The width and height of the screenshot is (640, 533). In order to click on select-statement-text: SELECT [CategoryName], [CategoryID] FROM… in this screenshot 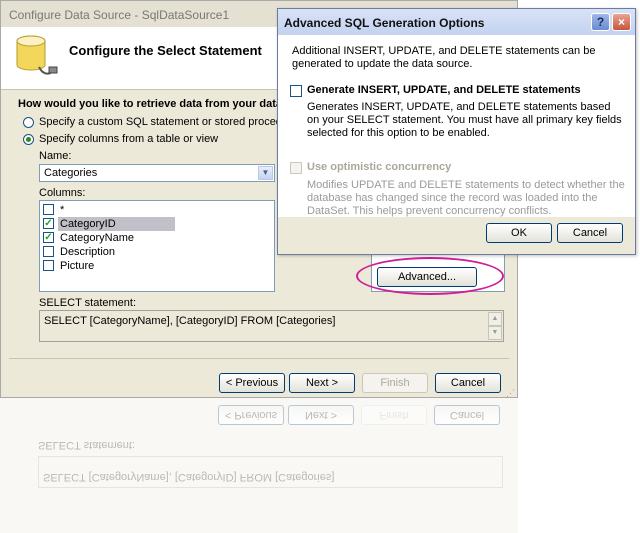, I will do `click(190, 321)`.